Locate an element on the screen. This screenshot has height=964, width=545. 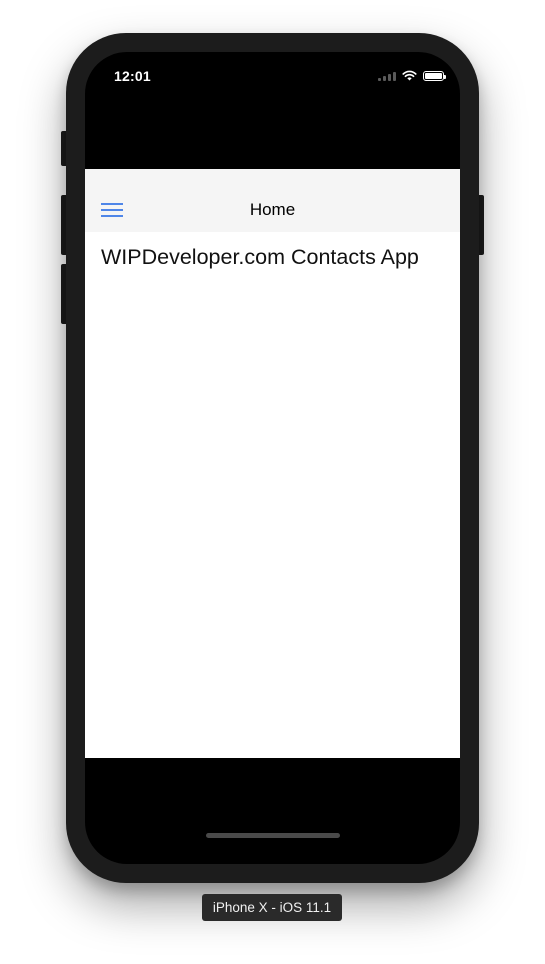
battery-icon is located at coordinates (434, 76).